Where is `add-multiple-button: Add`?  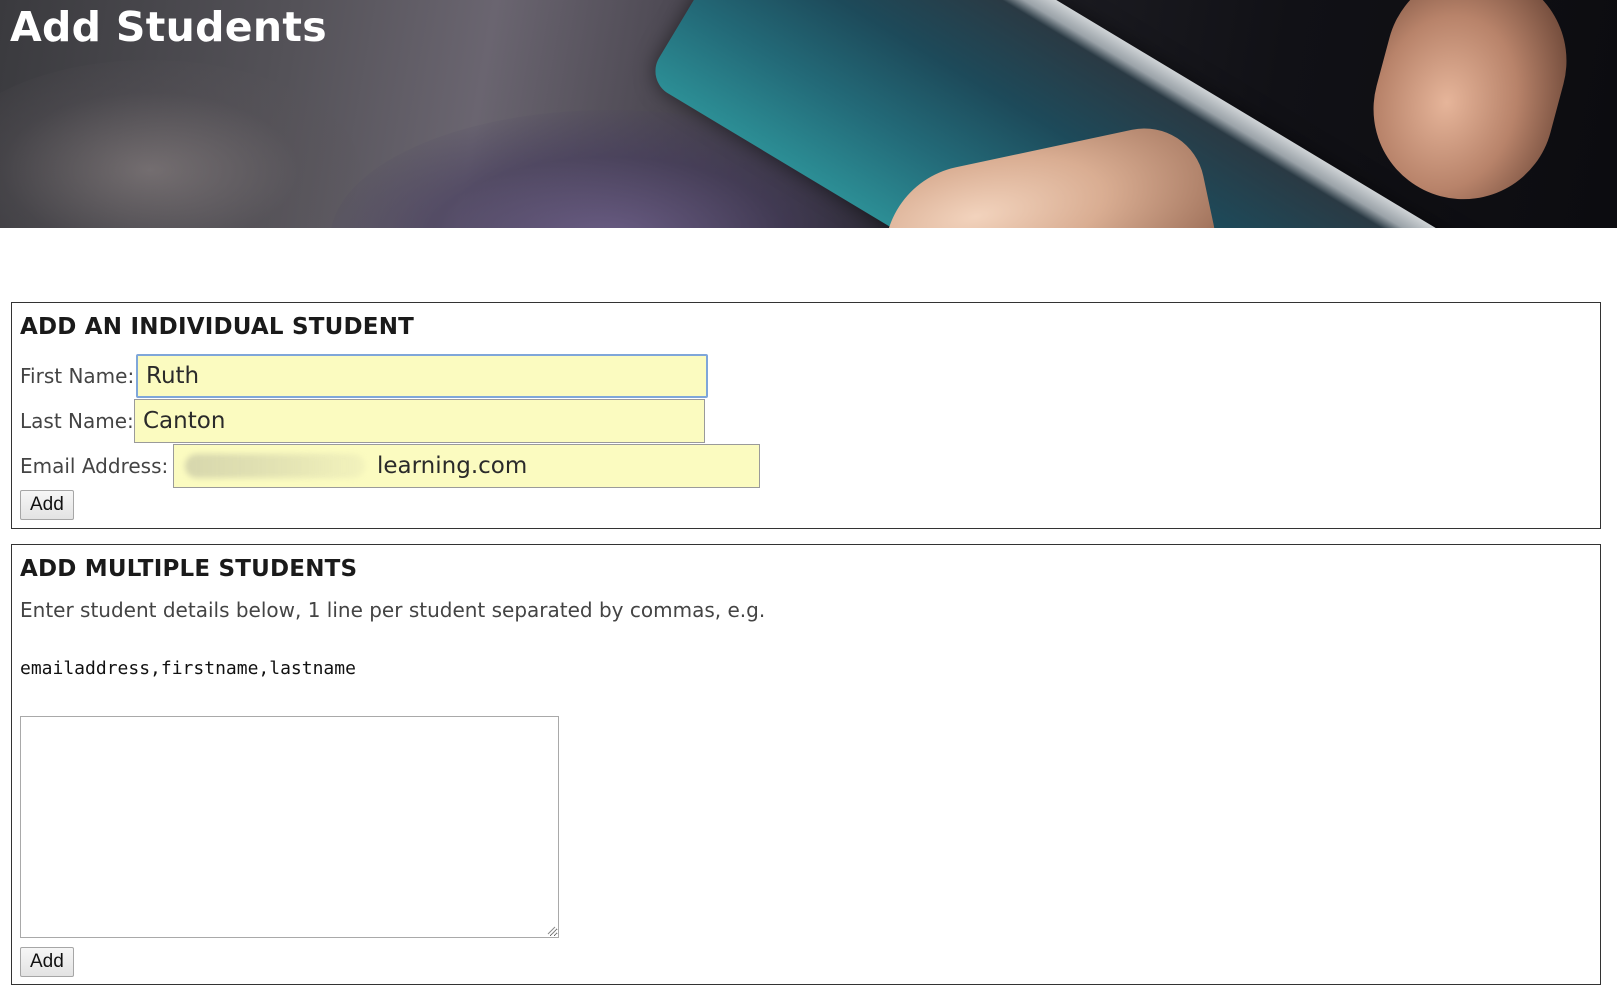 add-multiple-button: Add is located at coordinates (47, 962).